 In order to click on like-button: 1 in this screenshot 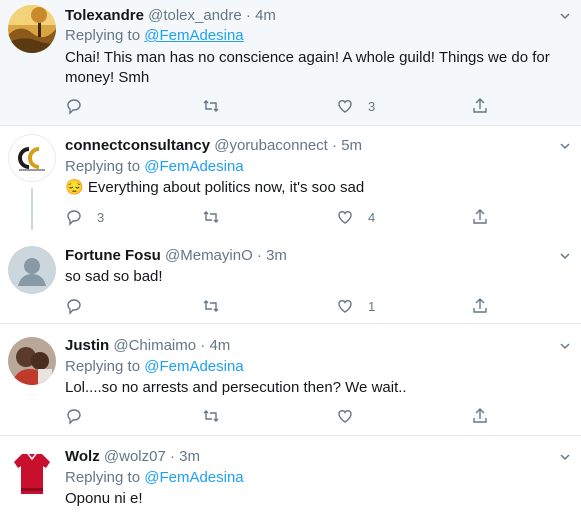, I will do `click(355, 306)`.